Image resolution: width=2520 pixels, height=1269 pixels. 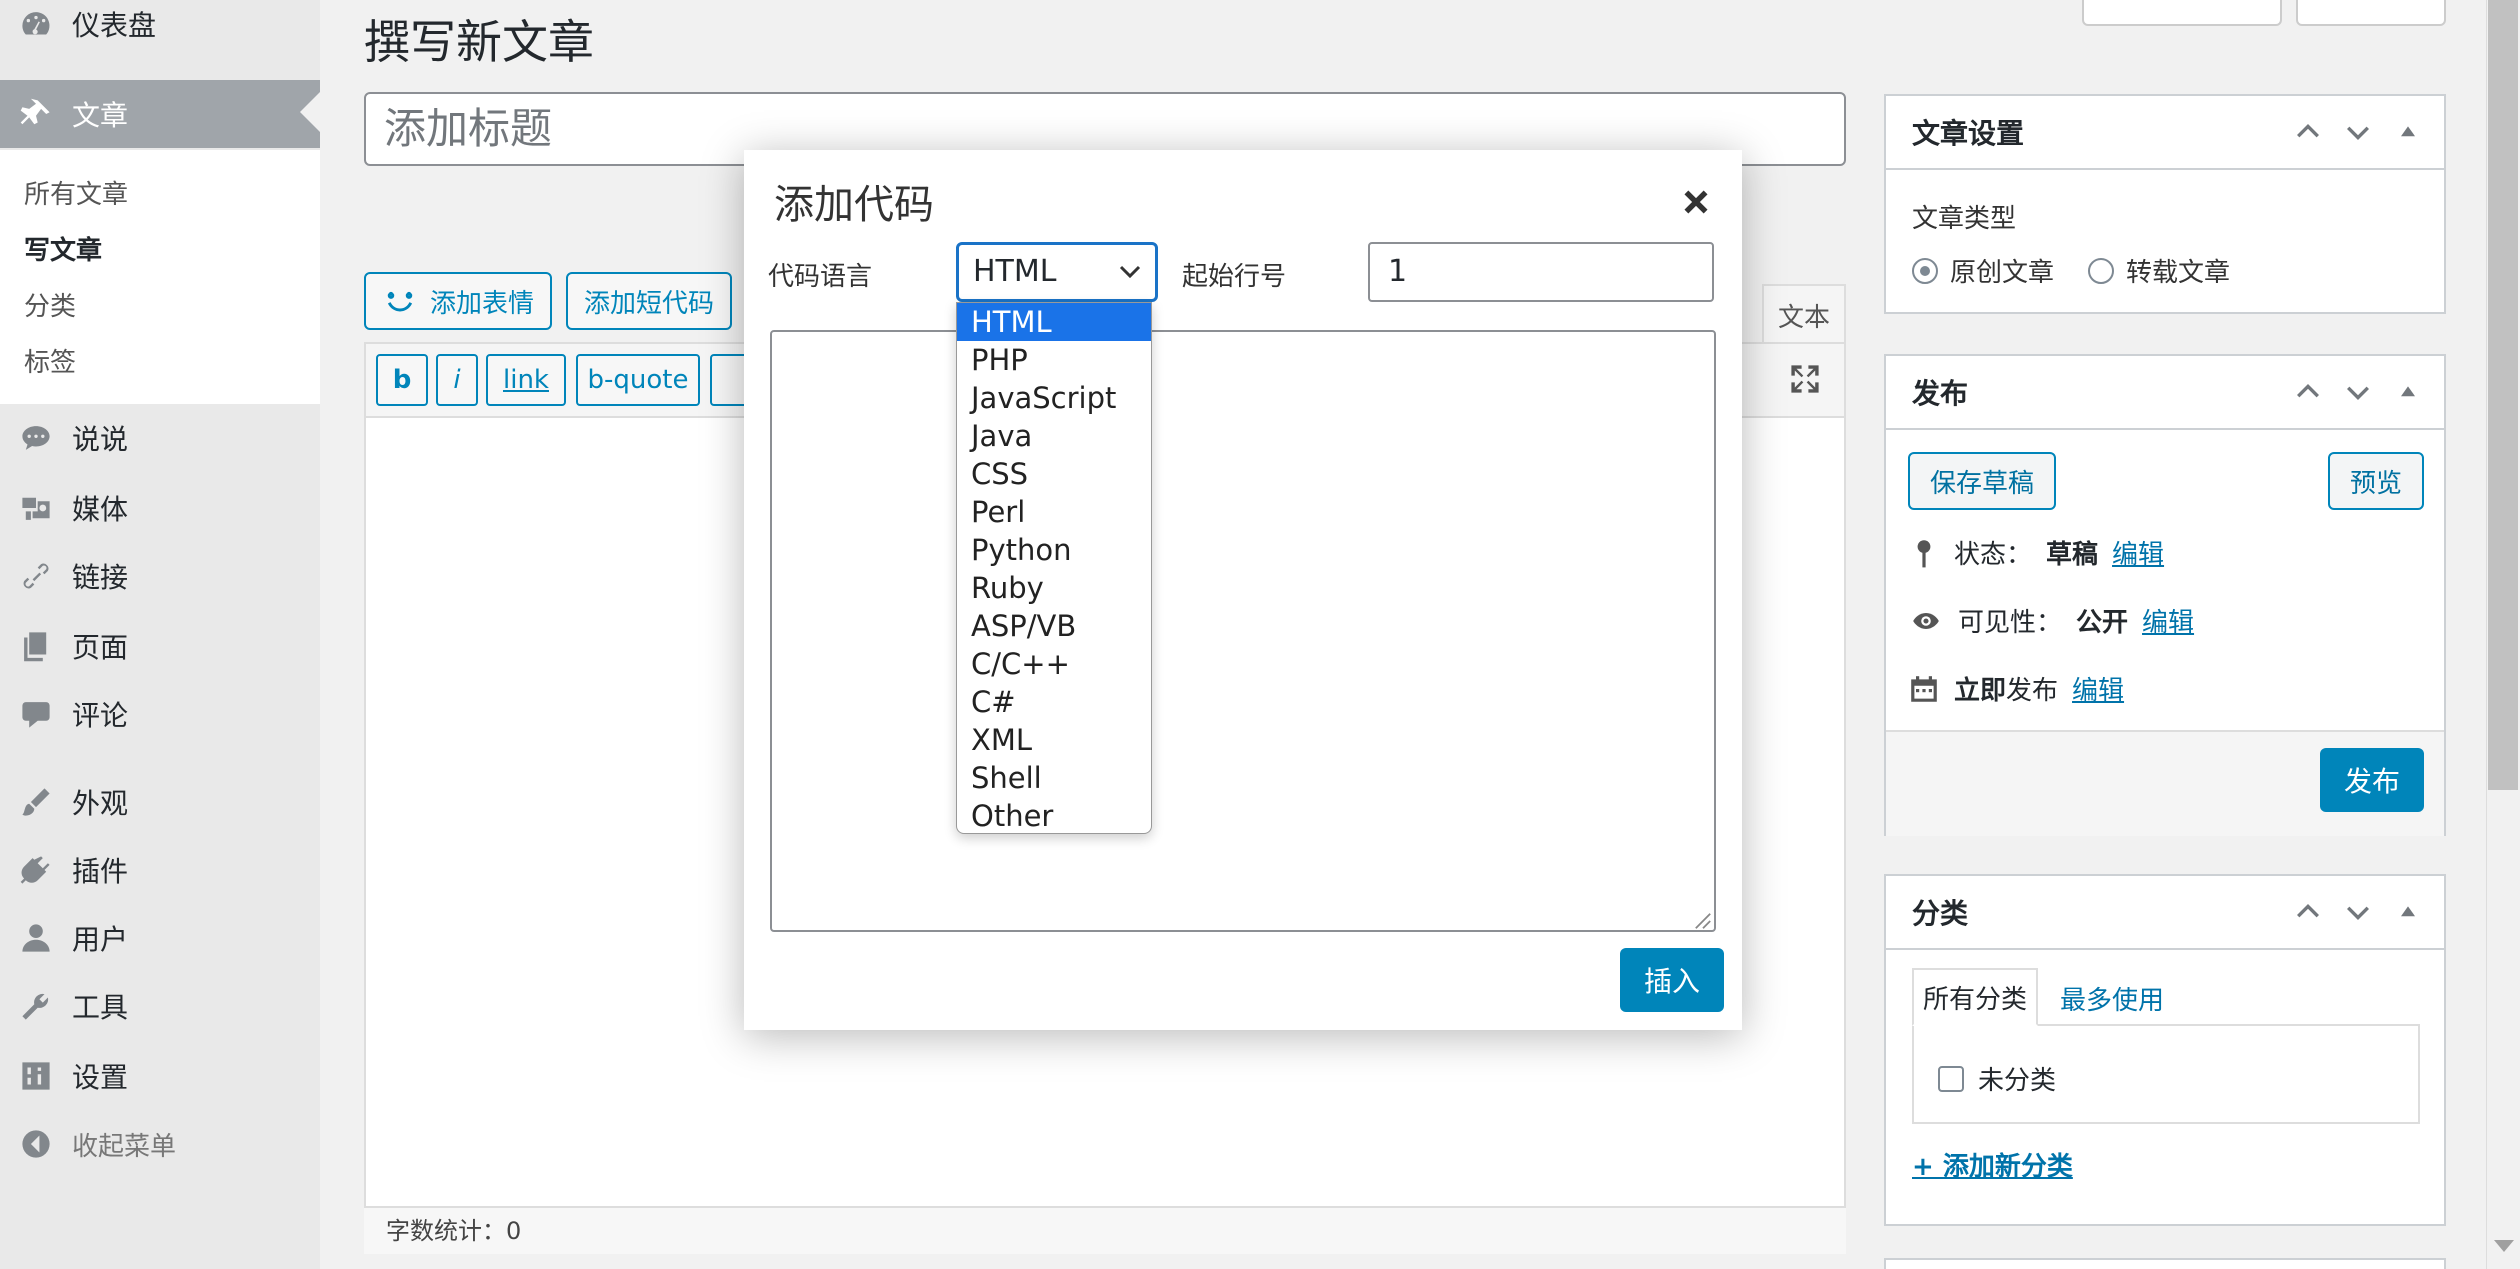 What do you see at coordinates (2112, 998) in the screenshot?
I see `tab-most-used: 最多使用` at bounding box center [2112, 998].